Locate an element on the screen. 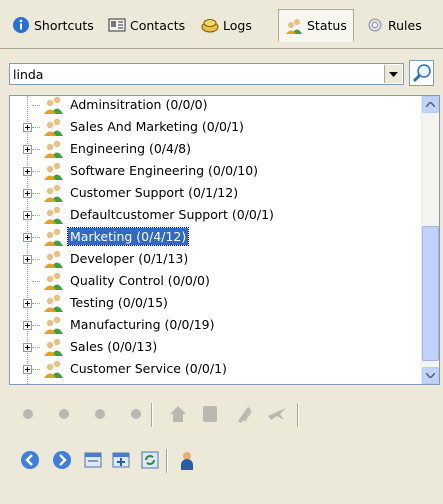 This screenshot has height=504, width=443. tree-node: Software Engineering (0/0/10) is located at coordinates (215, 171).